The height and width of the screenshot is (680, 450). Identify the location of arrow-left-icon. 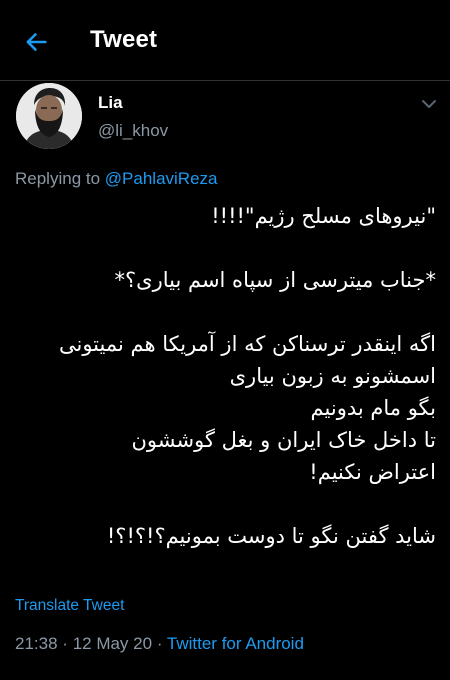
(36, 42).